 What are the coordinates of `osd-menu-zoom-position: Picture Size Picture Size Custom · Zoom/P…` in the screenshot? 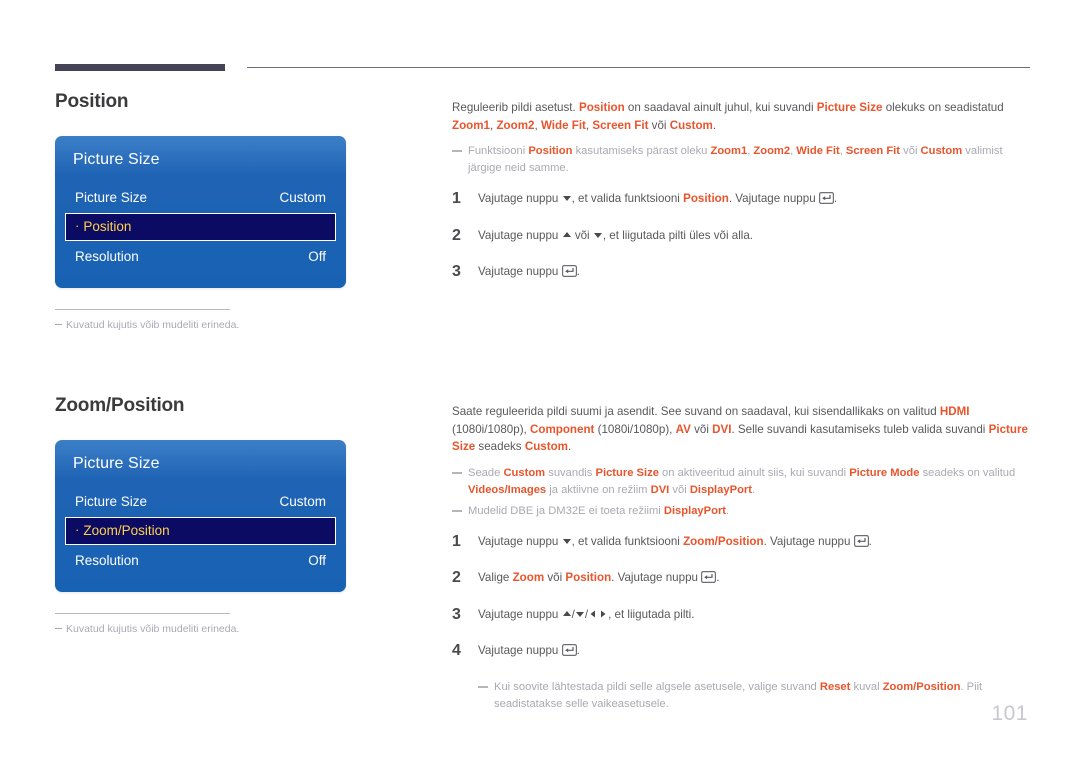 It's located at (200, 515).